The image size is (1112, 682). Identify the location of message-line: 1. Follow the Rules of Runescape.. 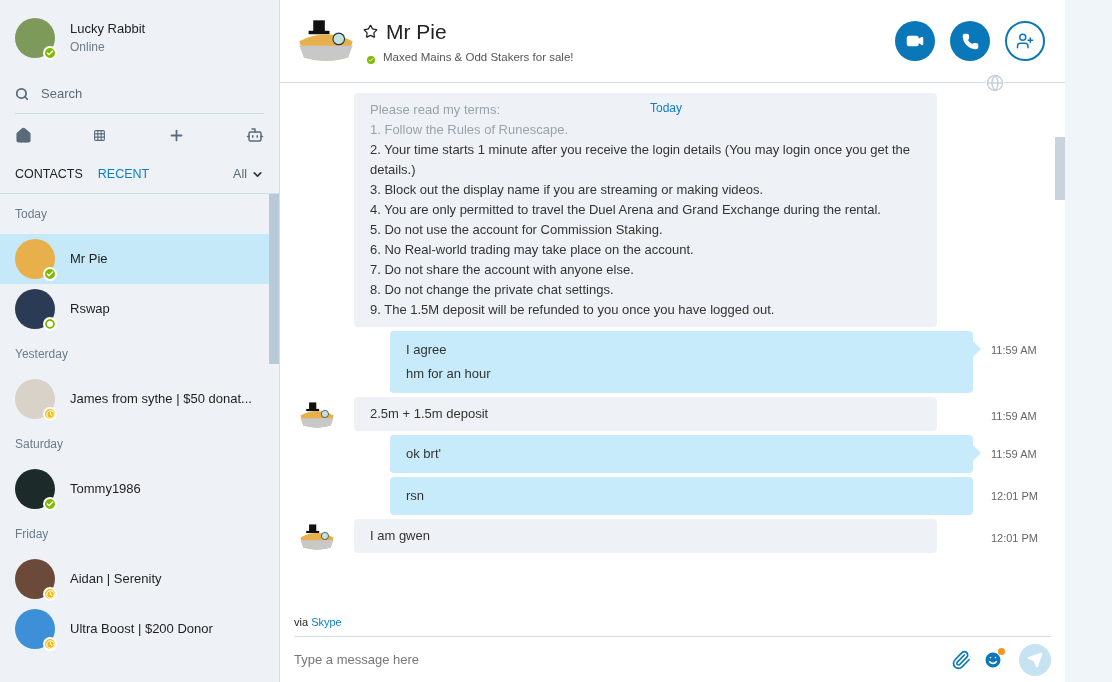
(469, 130).